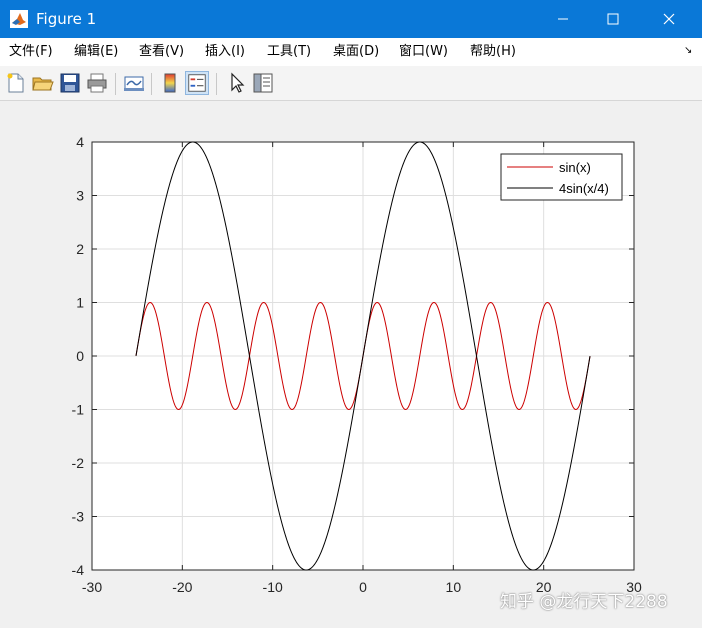  What do you see at coordinates (584, 188) in the screenshot?
I see `legend-label: 4sin(x/4)` at bounding box center [584, 188].